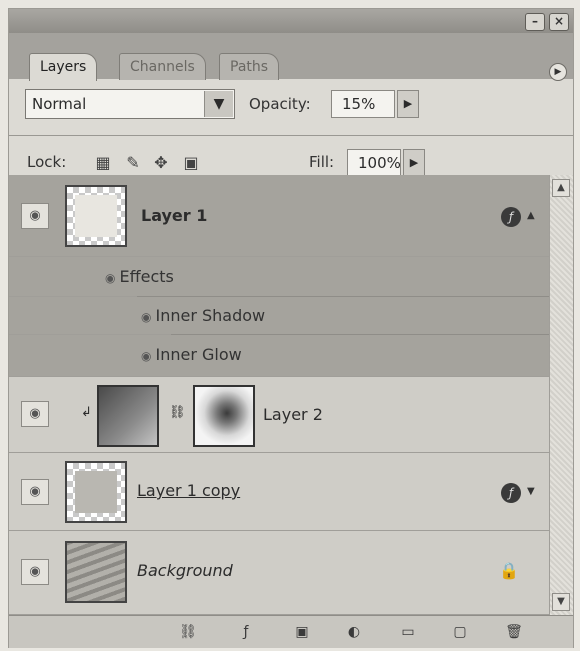 Image resolution: width=580 pixels, height=651 pixels. I want to click on new-layer-icon: ▢, so click(460, 632).